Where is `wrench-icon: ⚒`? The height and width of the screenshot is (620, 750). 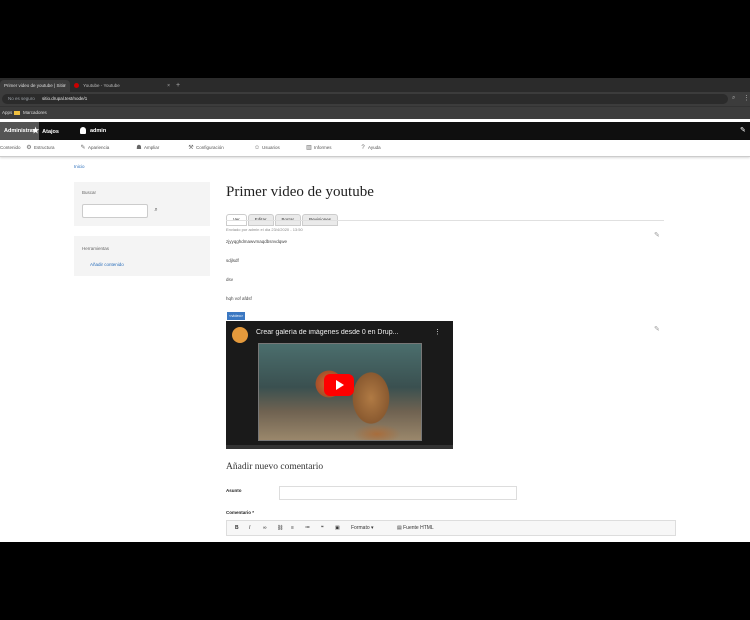
wrench-icon: ⚒ is located at coordinates (191, 148).